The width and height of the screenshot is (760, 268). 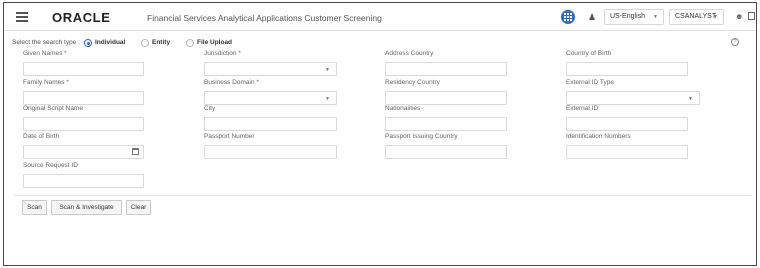 What do you see at coordinates (627, 152) in the screenshot?
I see `identification-numbers-input` at bounding box center [627, 152].